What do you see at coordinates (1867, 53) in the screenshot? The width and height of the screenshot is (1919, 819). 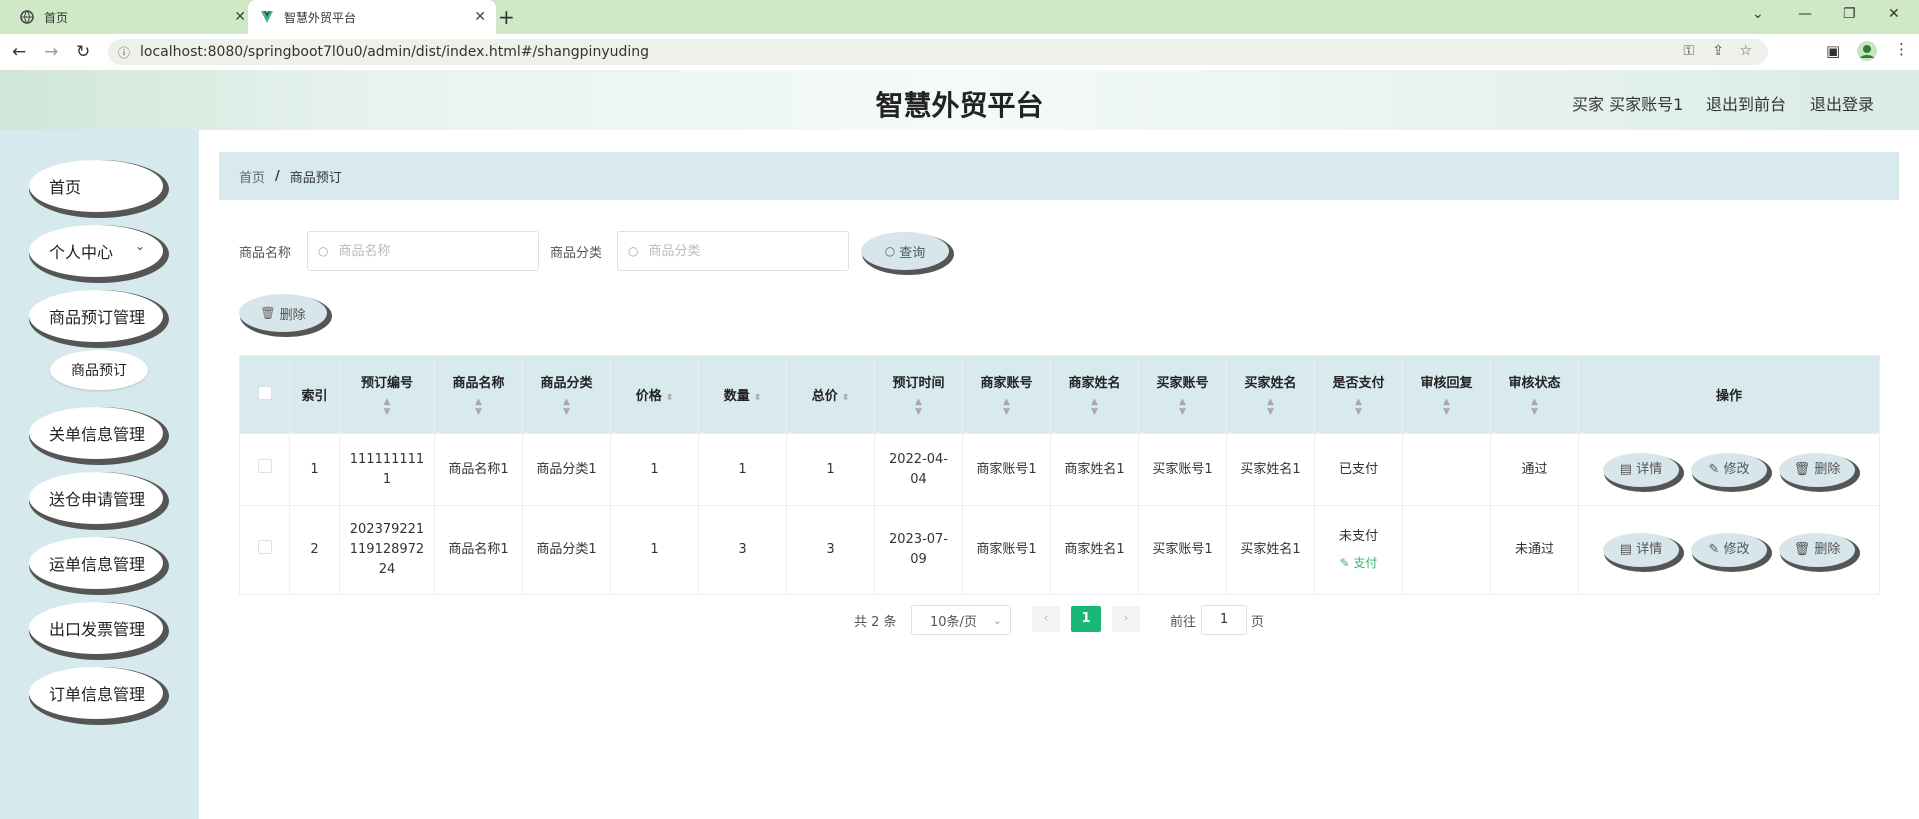 I see `profile-avatar-icon` at bounding box center [1867, 53].